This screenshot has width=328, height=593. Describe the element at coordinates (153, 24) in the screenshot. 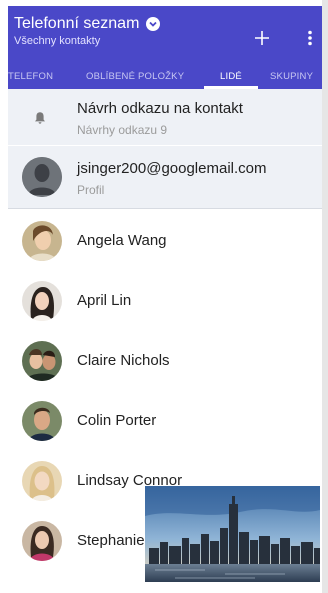

I see `chevron-down-icon` at that location.